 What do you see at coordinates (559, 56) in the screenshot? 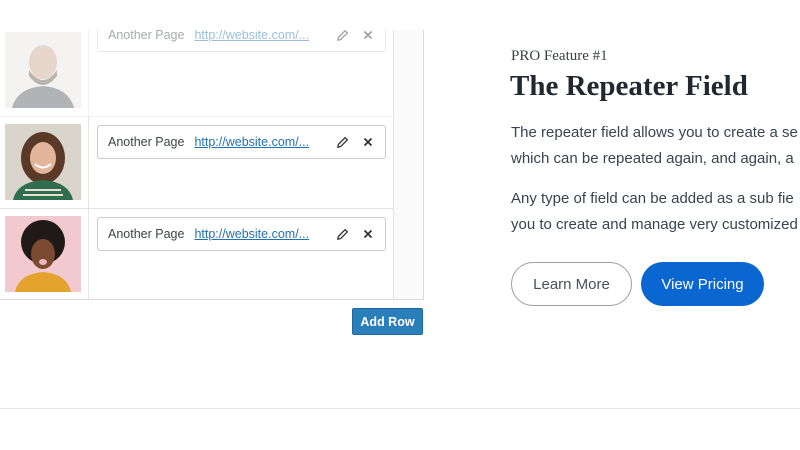
I see `feature-kicker: PRO Feature #1` at bounding box center [559, 56].